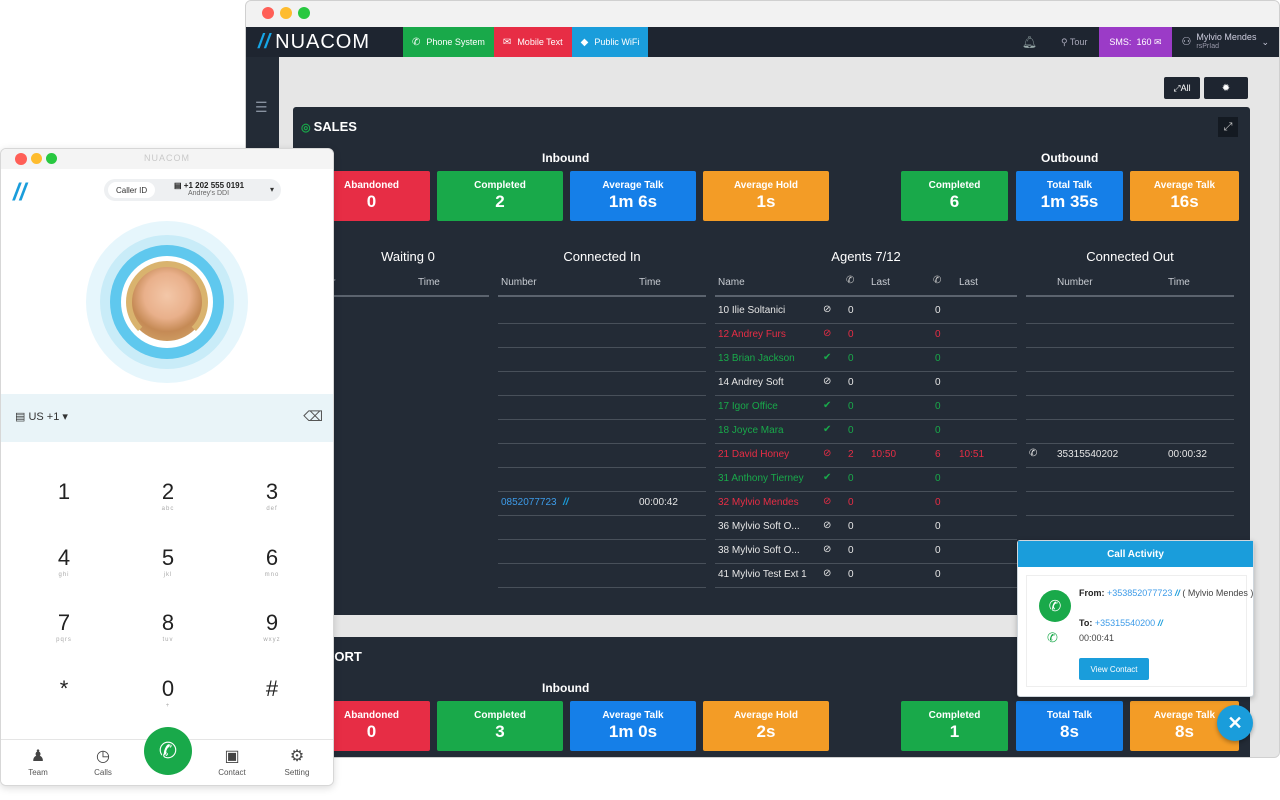 The width and height of the screenshot is (1280, 800). I want to click on key-letters: jkl, so click(168, 575).